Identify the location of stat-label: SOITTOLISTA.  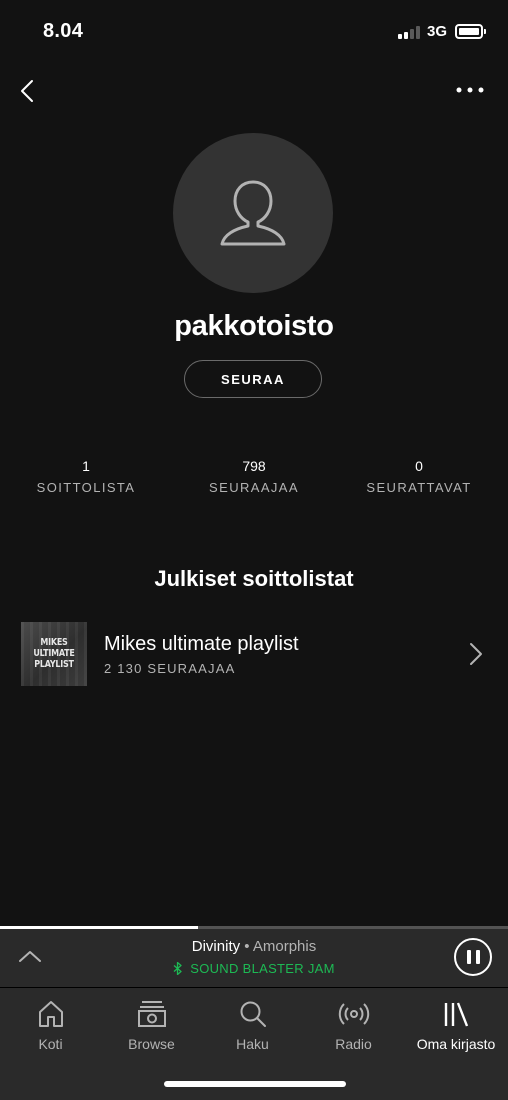
(86, 487).